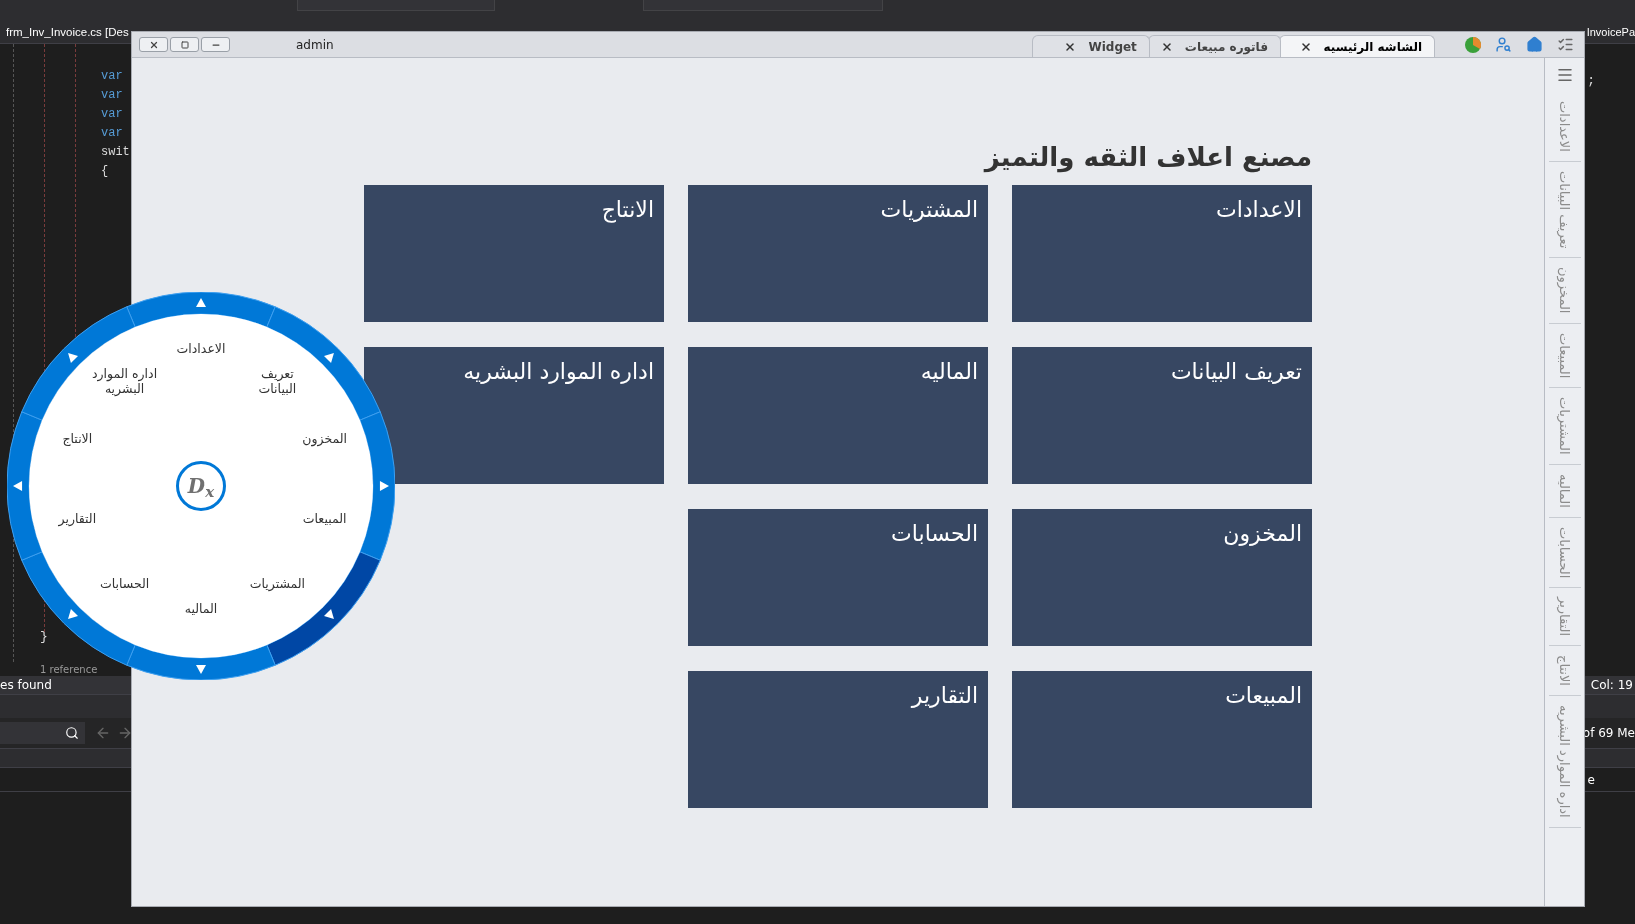  I want to click on radial-menu-item: المخزون, so click(324, 438).